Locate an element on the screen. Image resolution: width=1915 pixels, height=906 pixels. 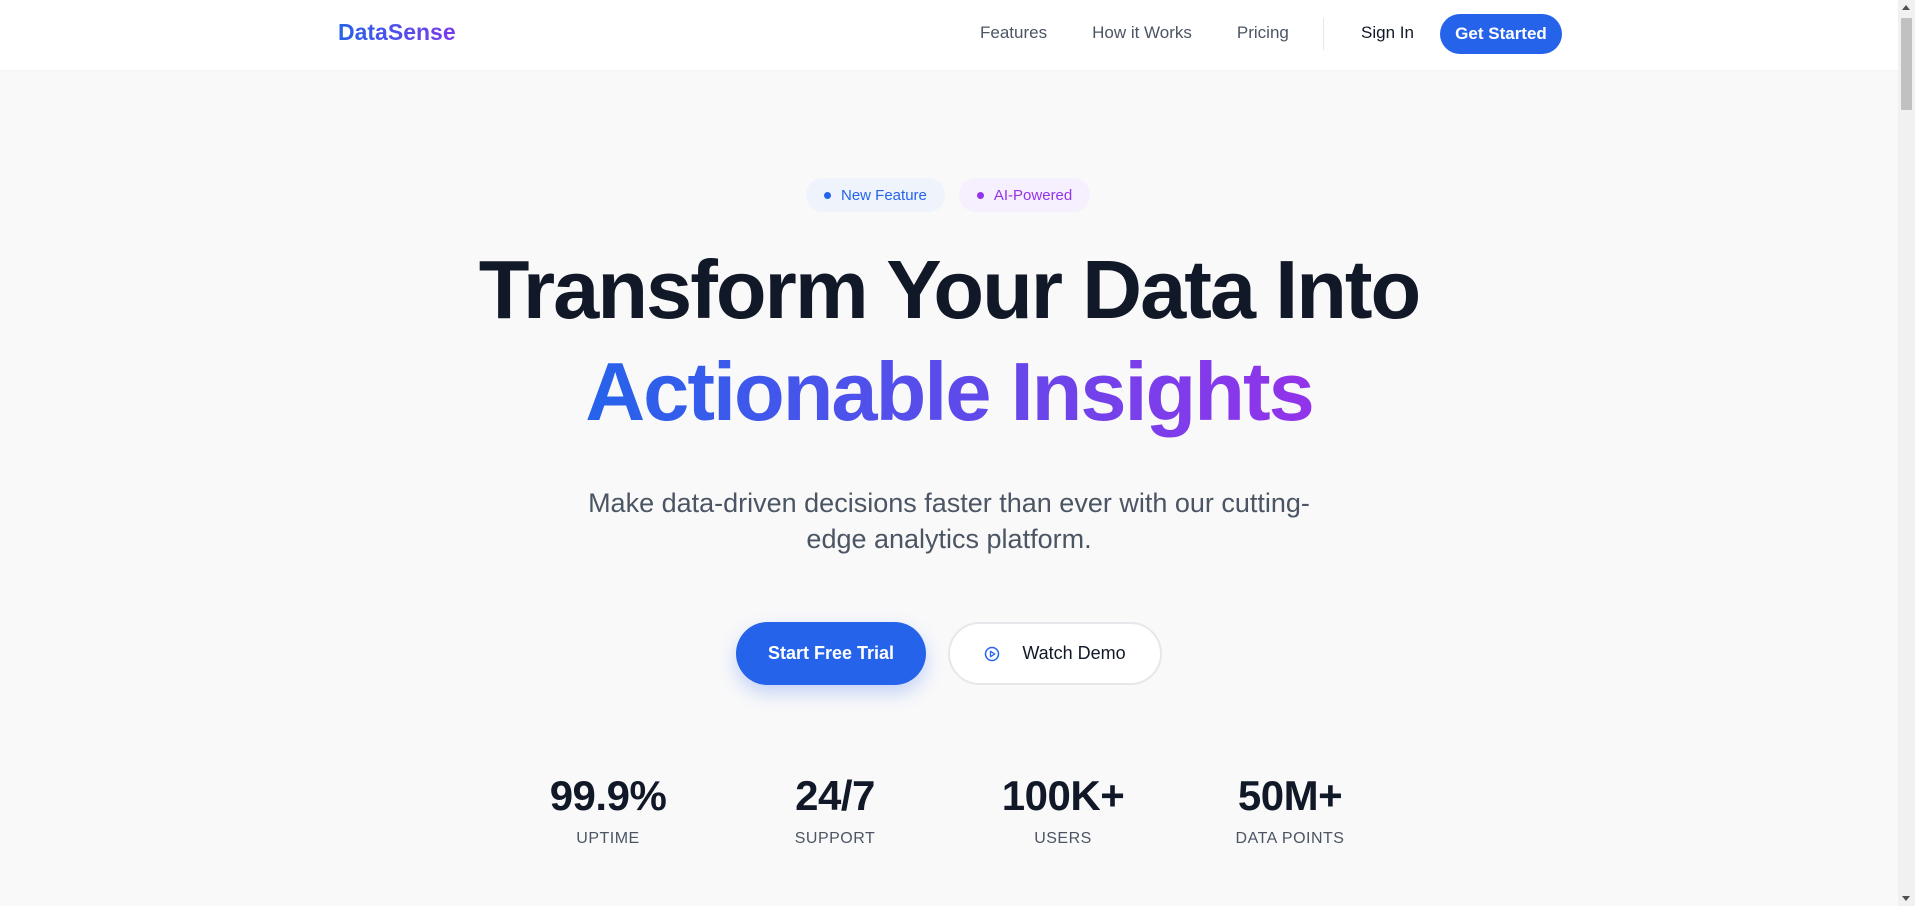
get-started-button: Get Started is located at coordinates (1501, 34).